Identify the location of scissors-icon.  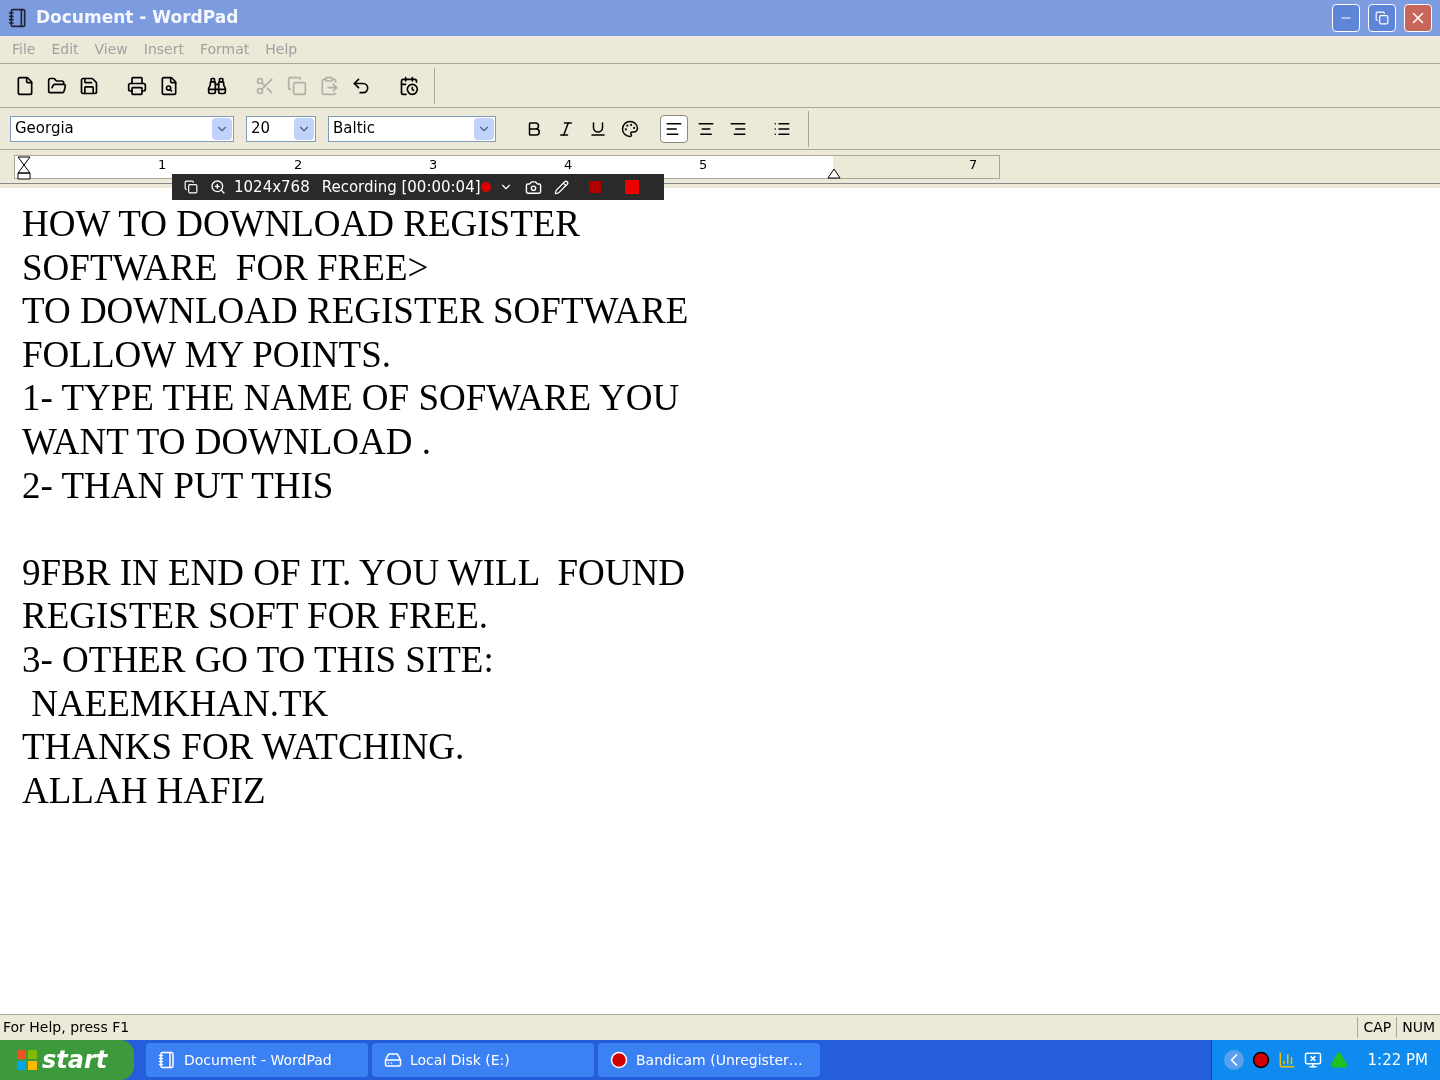
(265, 85).